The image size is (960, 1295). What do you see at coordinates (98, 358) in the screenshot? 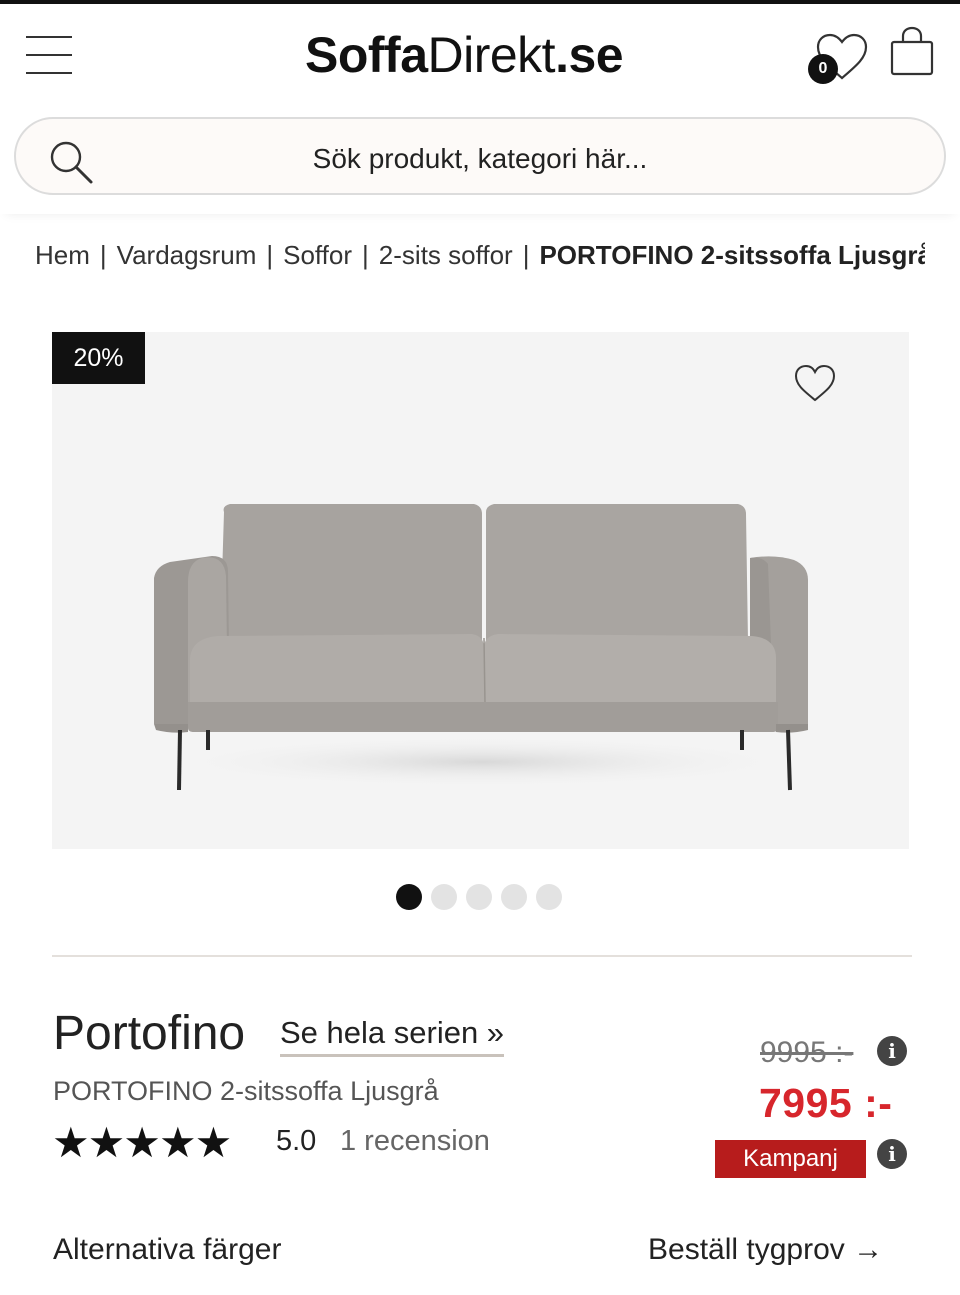
I see `discount-badge: 20%` at bounding box center [98, 358].